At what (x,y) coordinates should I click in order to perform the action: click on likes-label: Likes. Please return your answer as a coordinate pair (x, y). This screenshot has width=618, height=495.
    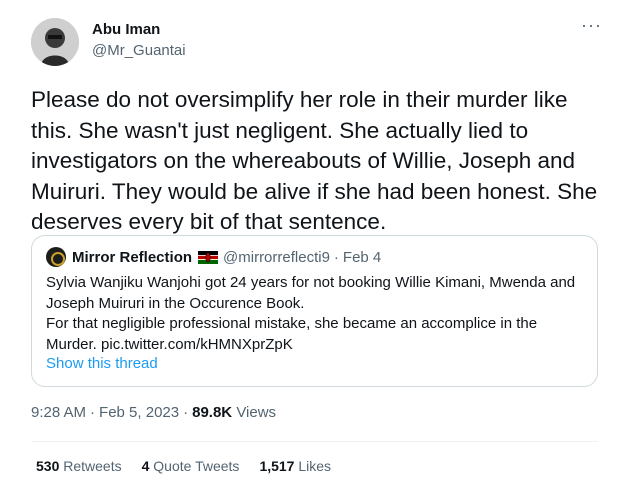
    Looking at the image, I should click on (315, 466).